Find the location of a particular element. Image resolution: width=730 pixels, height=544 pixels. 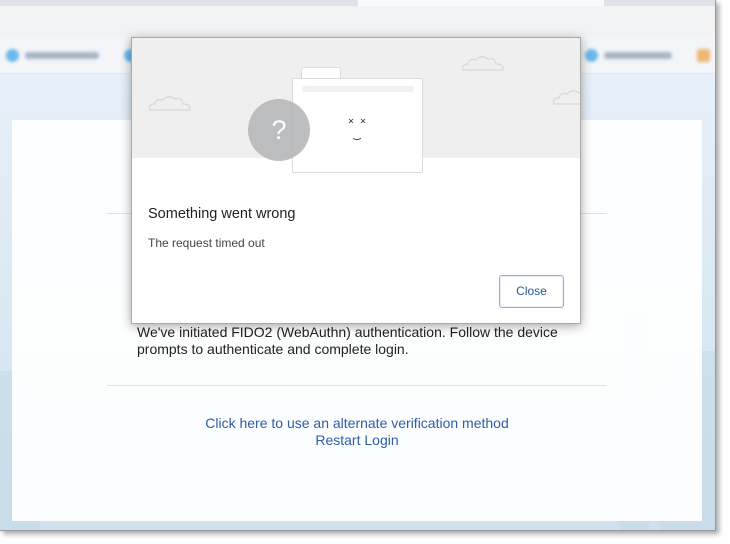

restart-login-link: Restart Login is located at coordinates (357, 440).